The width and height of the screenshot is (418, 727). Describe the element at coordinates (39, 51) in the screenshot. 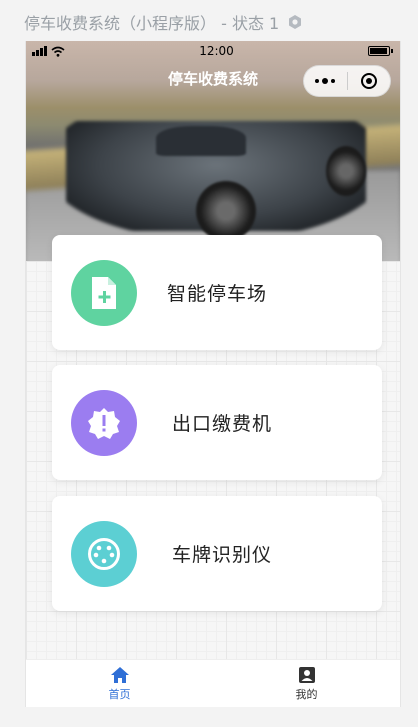

I see `signal-icon` at that location.